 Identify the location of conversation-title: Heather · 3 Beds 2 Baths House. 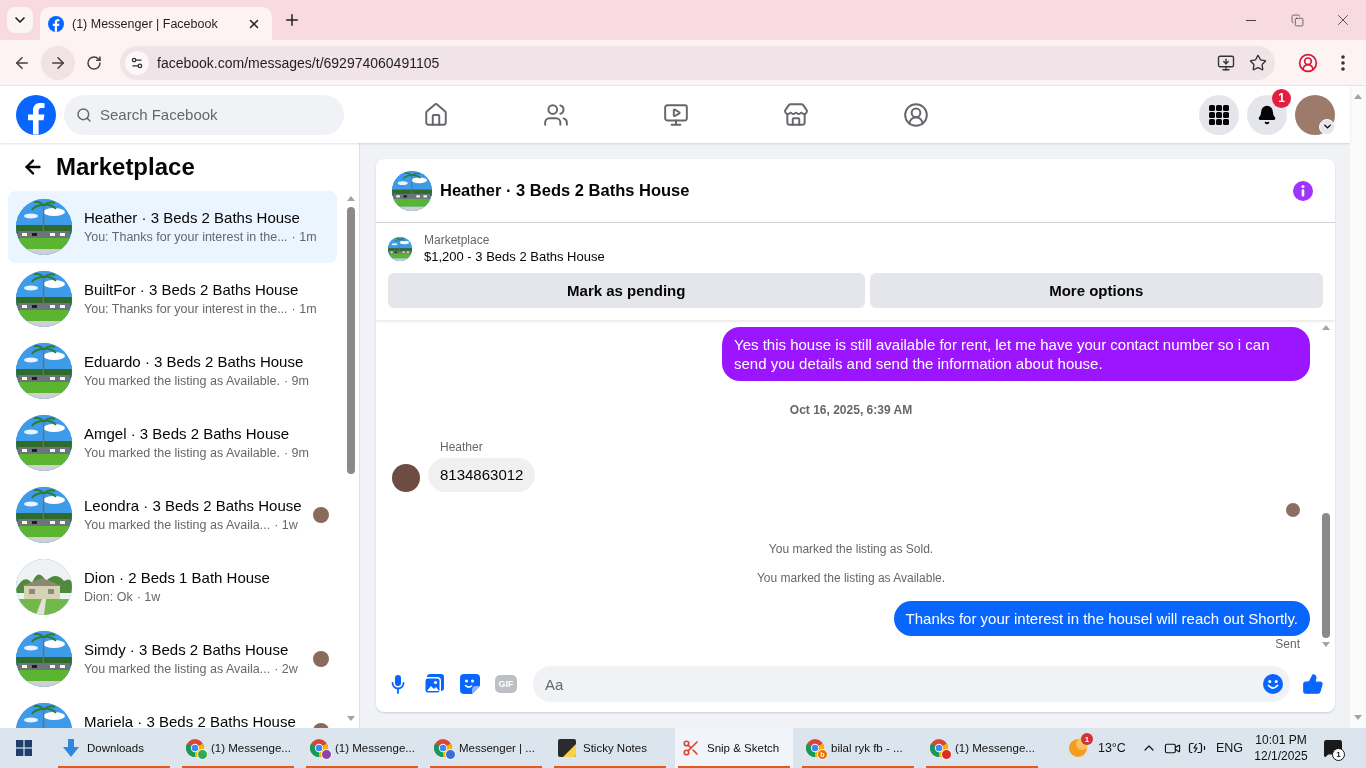
(192, 218).